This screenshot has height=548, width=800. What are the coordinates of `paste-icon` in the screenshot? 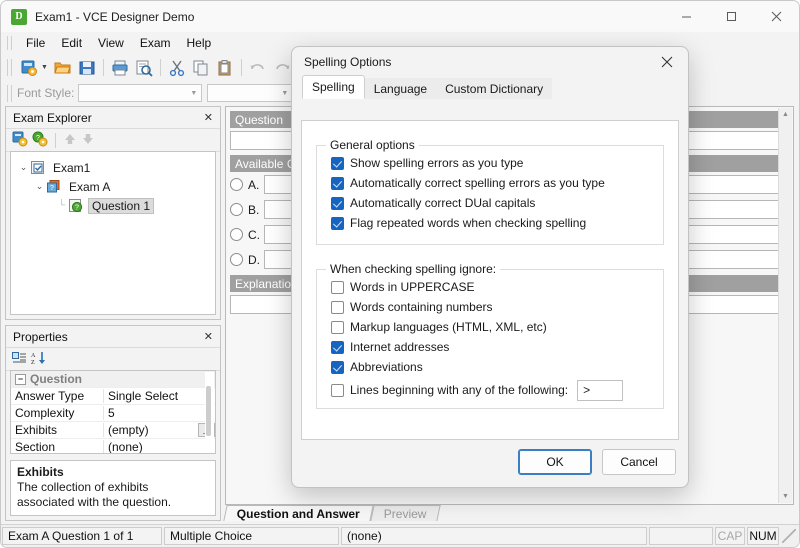 It's located at (225, 68).